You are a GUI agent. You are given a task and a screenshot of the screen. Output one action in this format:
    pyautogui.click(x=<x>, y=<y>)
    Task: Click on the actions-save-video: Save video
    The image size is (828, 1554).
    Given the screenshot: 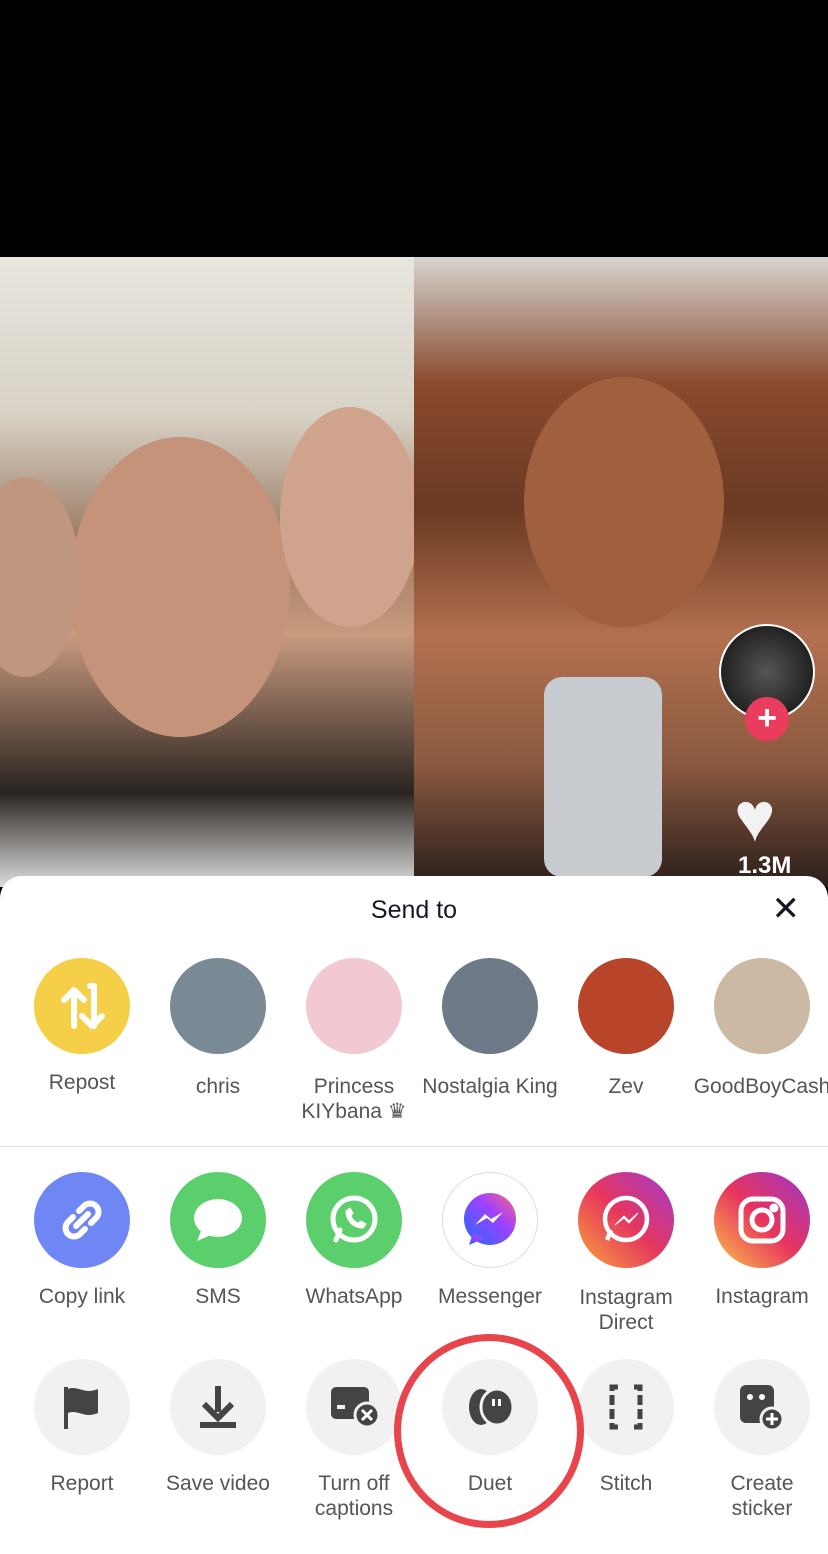 What is the action you would take?
    pyautogui.click(x=218, y=1427)
    